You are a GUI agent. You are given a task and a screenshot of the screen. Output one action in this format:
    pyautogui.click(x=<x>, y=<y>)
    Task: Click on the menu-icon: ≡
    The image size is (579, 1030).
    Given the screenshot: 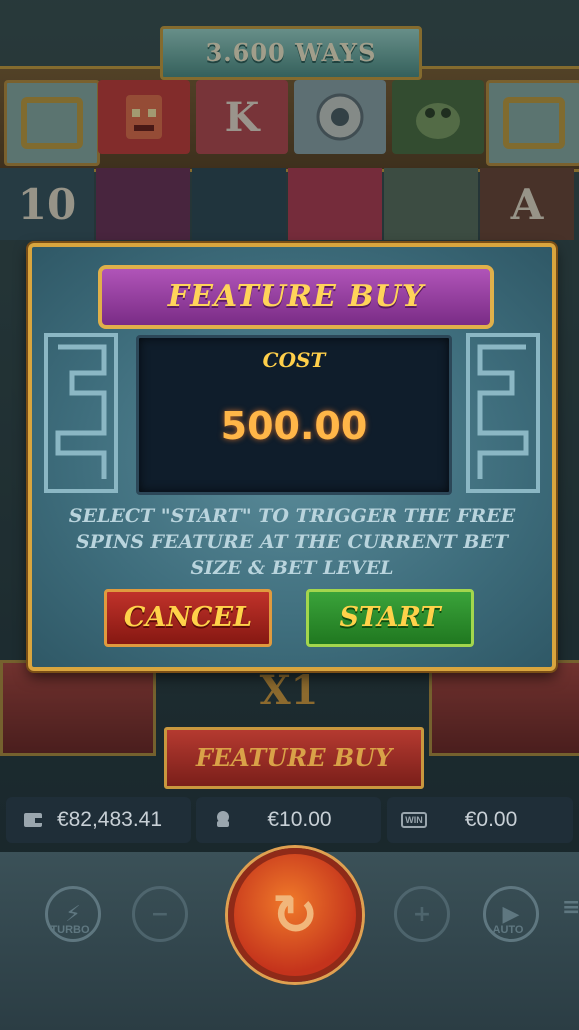 What is the action you would take?
    pyautogui.click(x=570, y=907)
    